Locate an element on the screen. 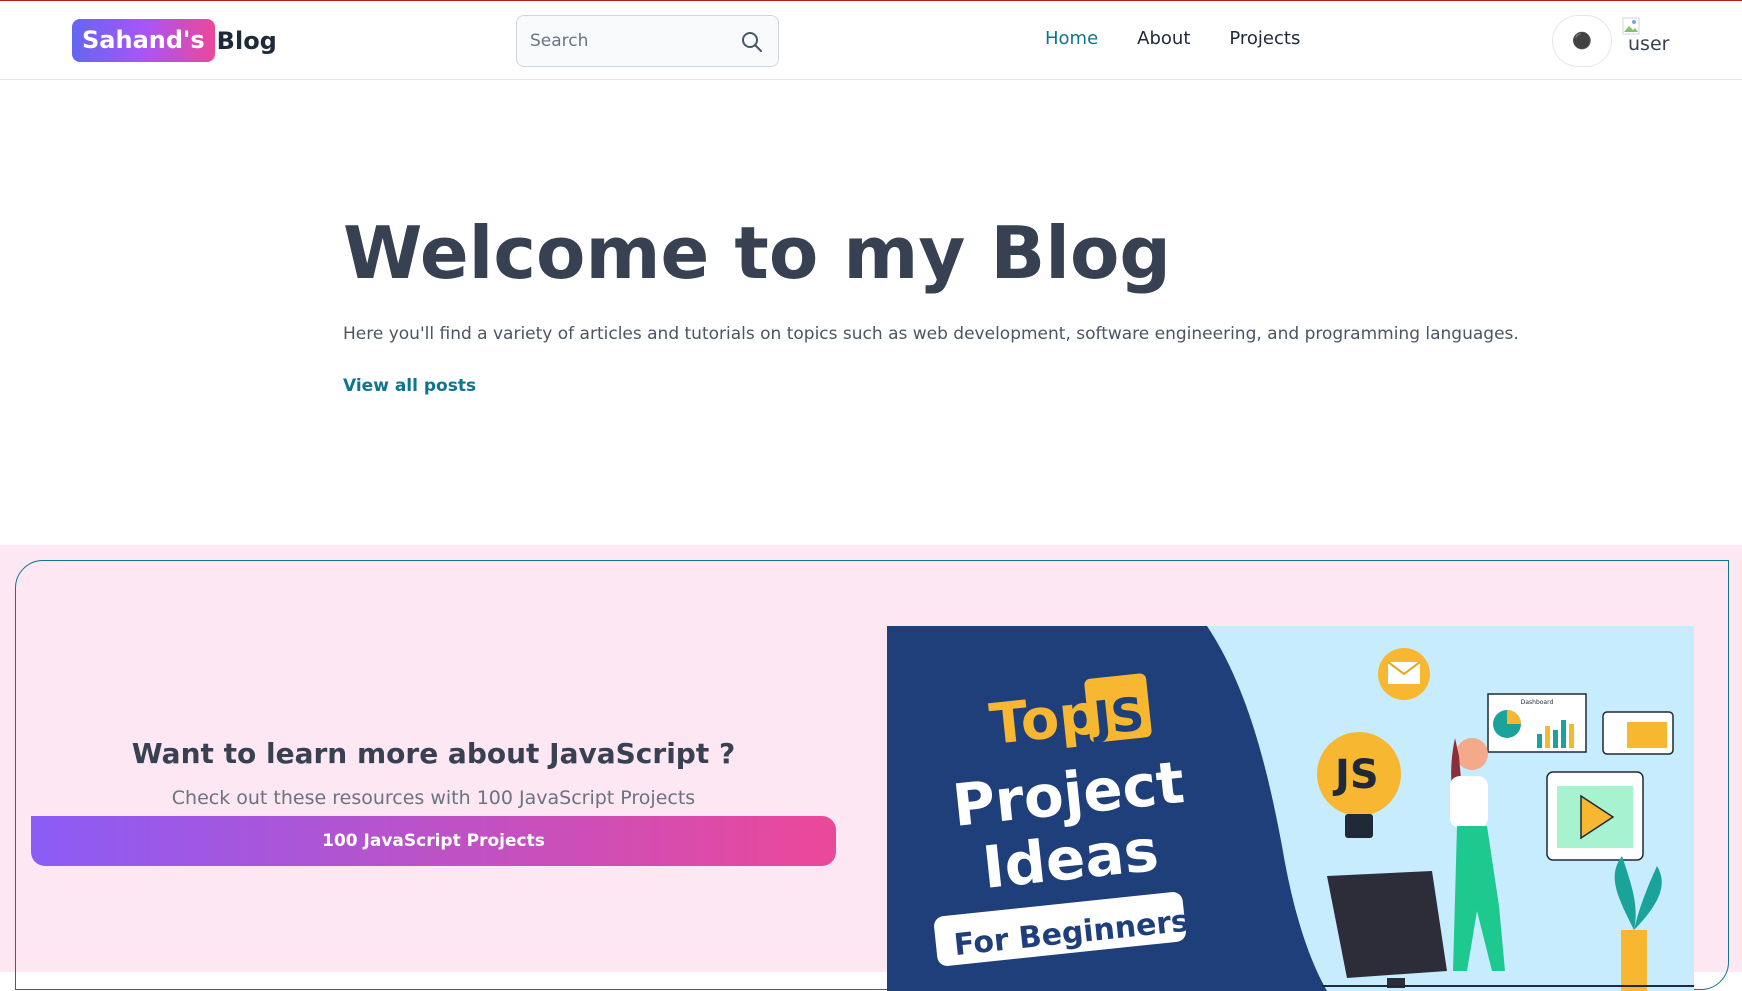 This screenshot has width=1742, height=991. nav-projects: Projects is located at coordinates (1264, 38).